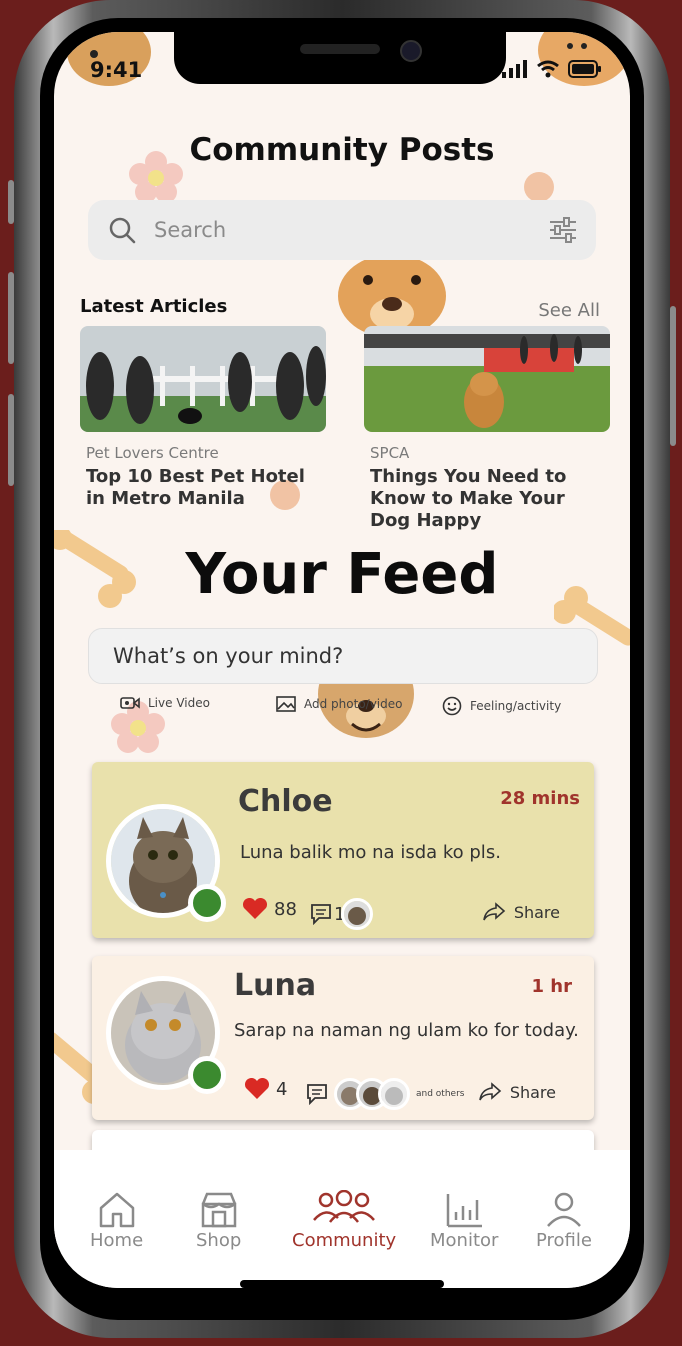 The height and width of the screenshot is (1346, 682). I want to click on like-count: 4, so click(282, 1089).